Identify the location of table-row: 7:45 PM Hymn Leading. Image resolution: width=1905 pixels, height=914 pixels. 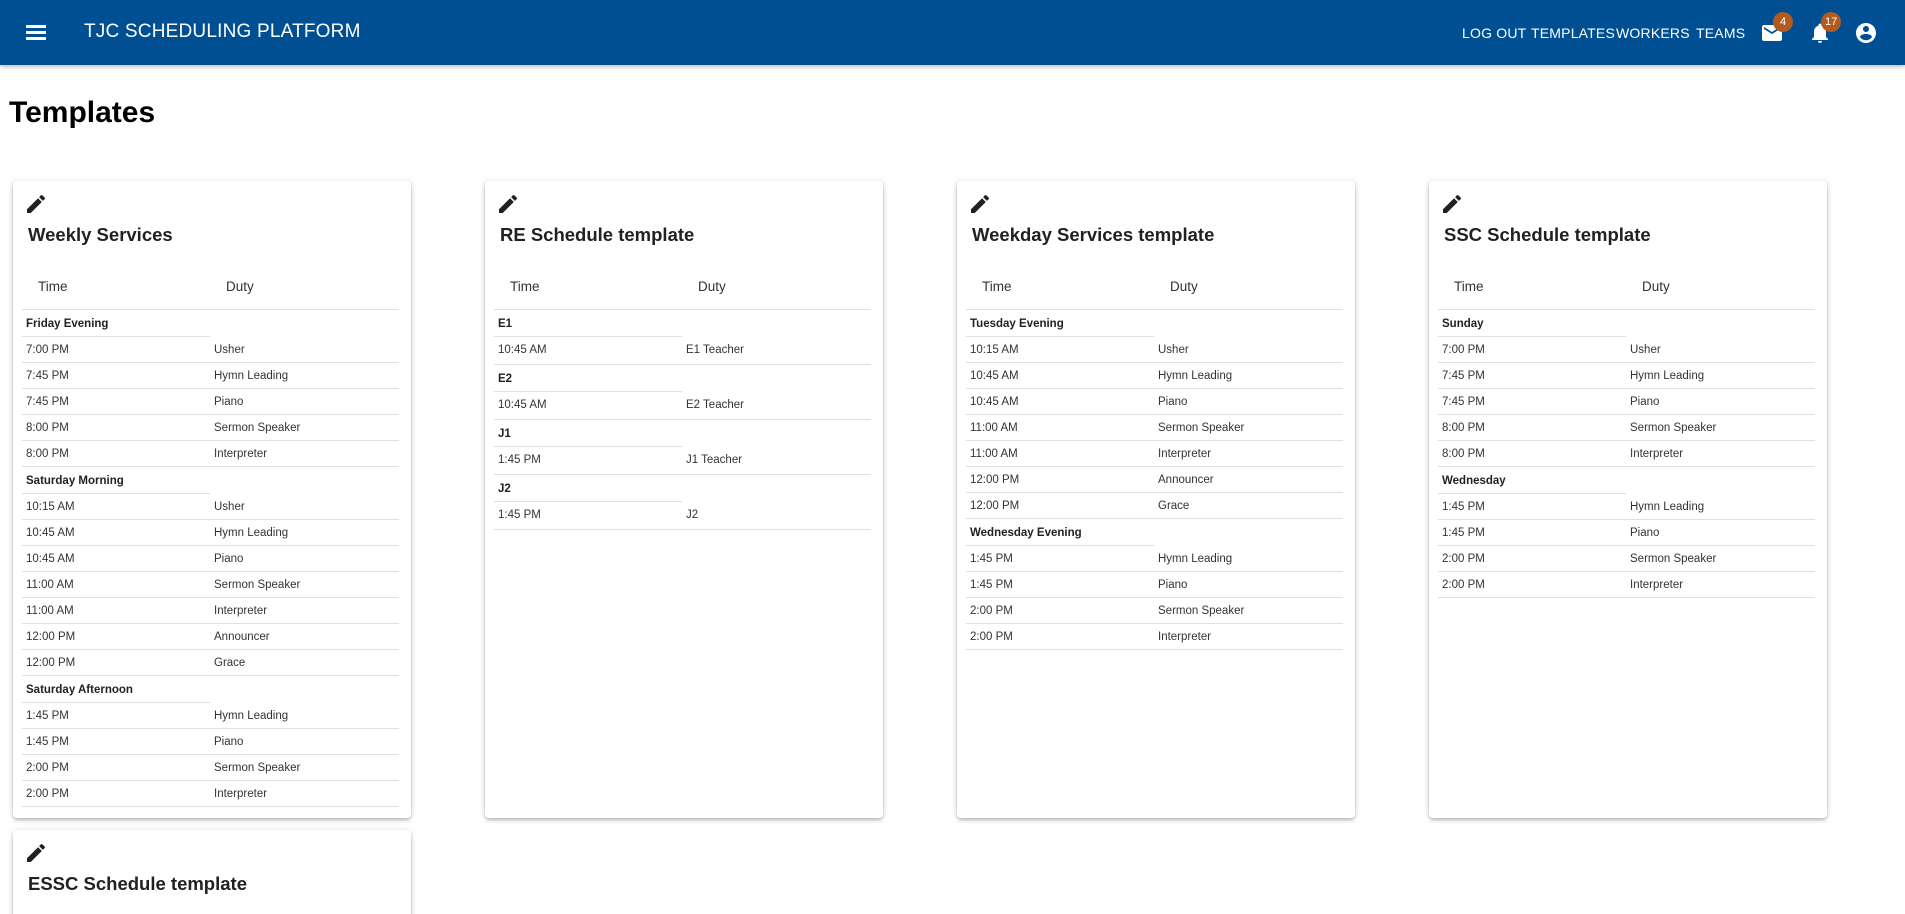
(1626, 376).